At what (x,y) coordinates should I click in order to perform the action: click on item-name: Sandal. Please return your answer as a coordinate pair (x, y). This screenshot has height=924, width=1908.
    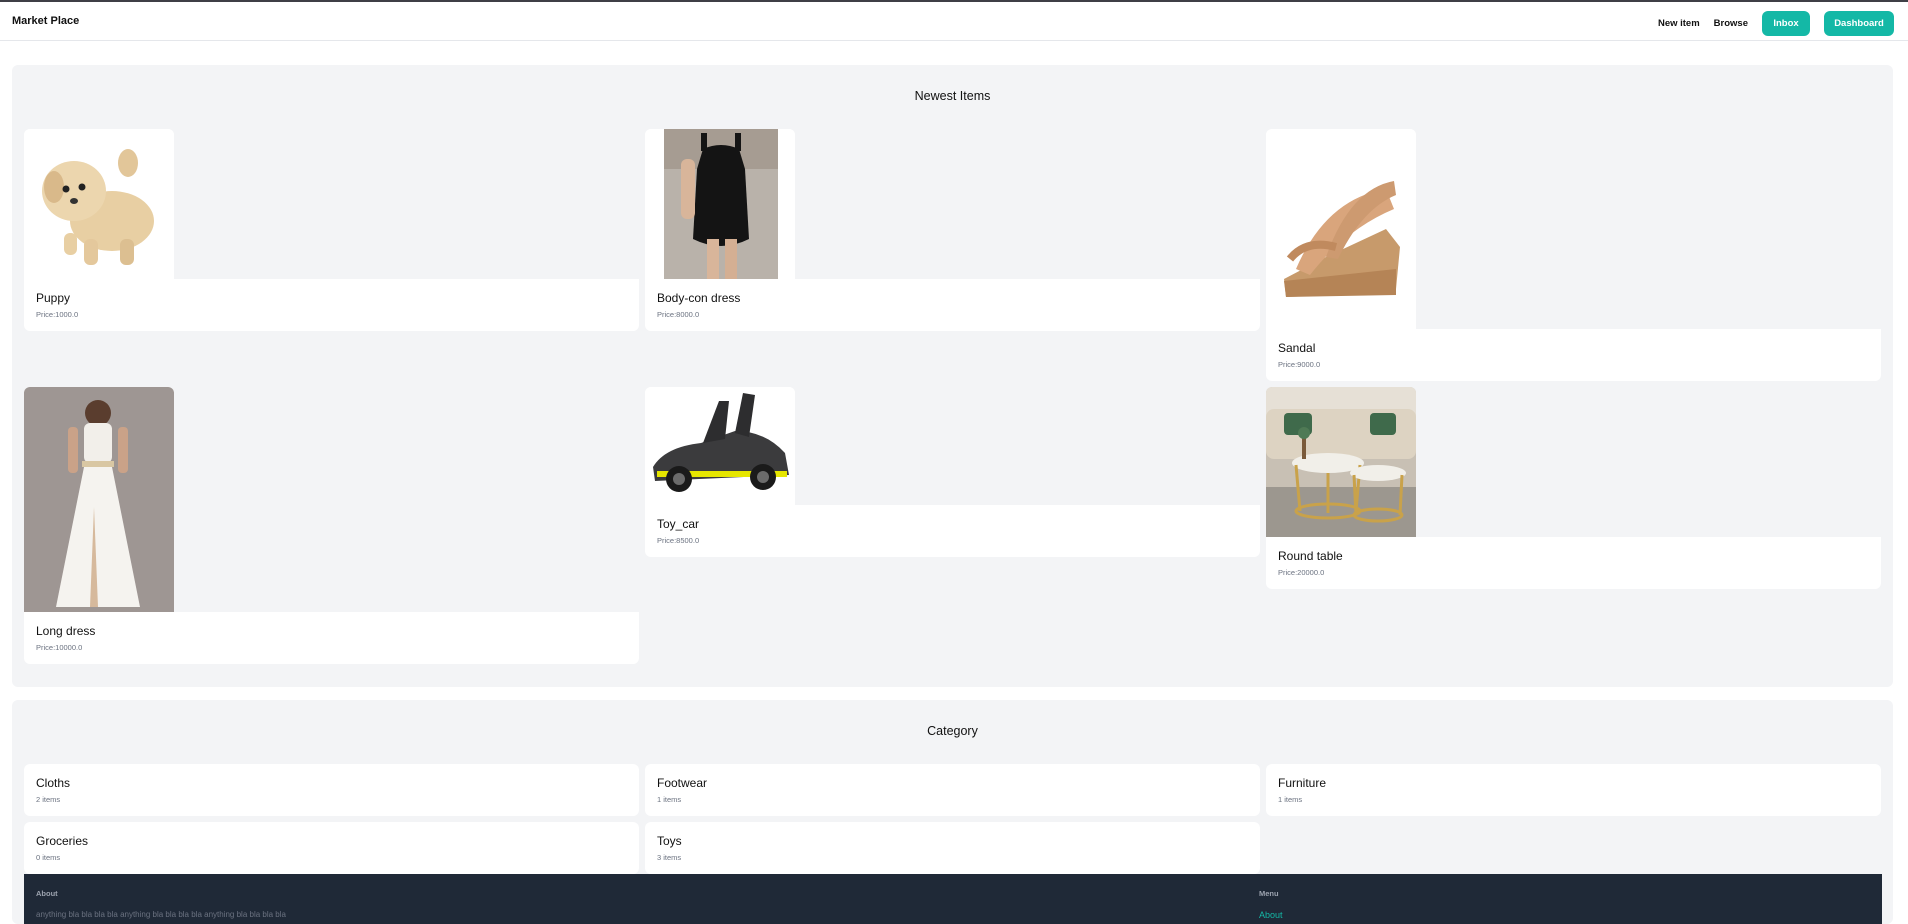
    Looking at the image, I should click on (1573, 348).